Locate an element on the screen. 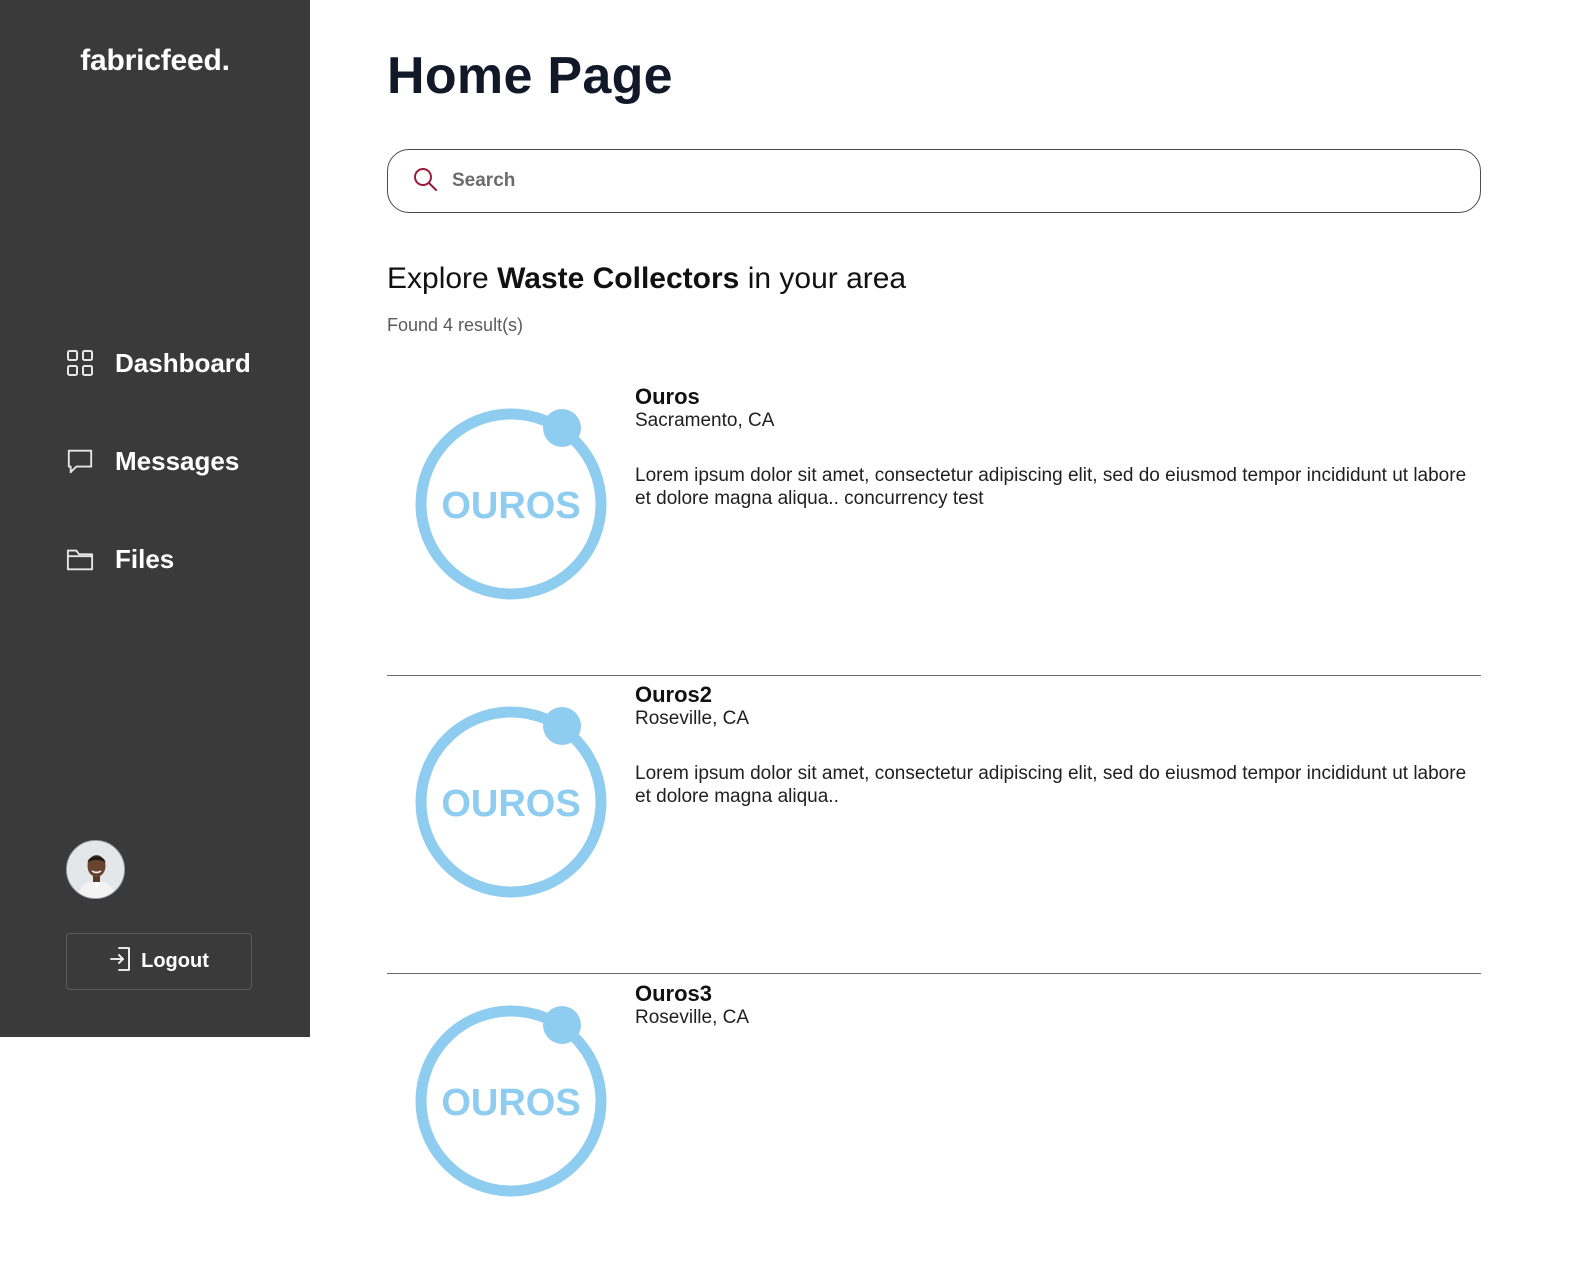 The image size is (1581, 1273). sidebar-item-dashboard: Dashboard is located at coordinates (158, 363).